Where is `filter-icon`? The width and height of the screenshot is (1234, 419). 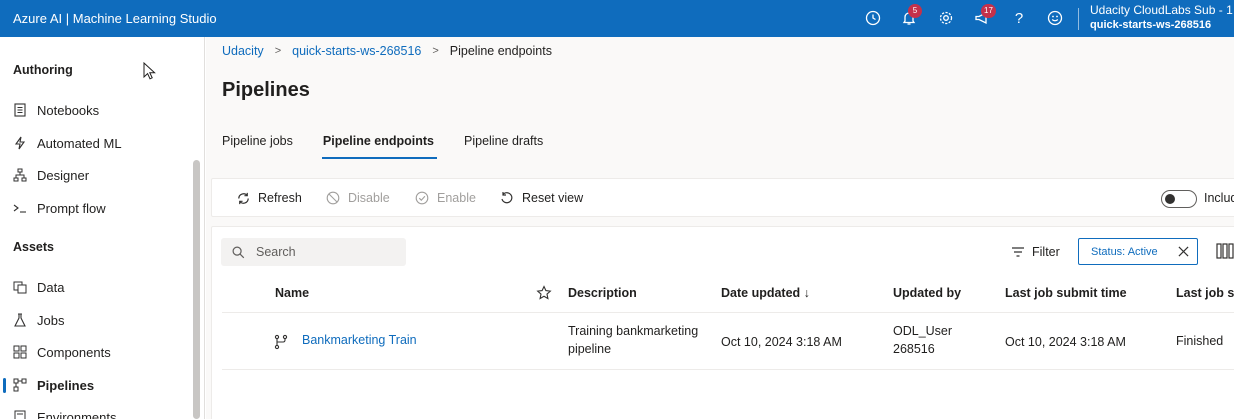
filter-icon is located at coordinates (1018, 252).